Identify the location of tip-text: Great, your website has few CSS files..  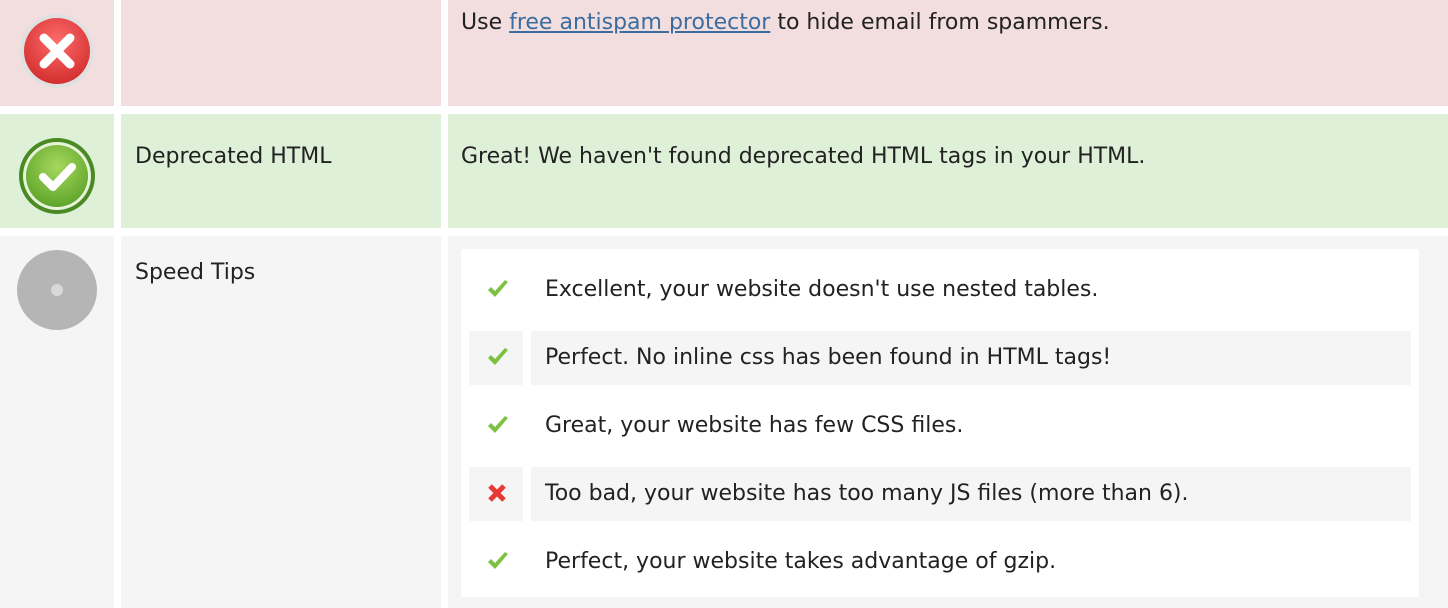
(754, 425).